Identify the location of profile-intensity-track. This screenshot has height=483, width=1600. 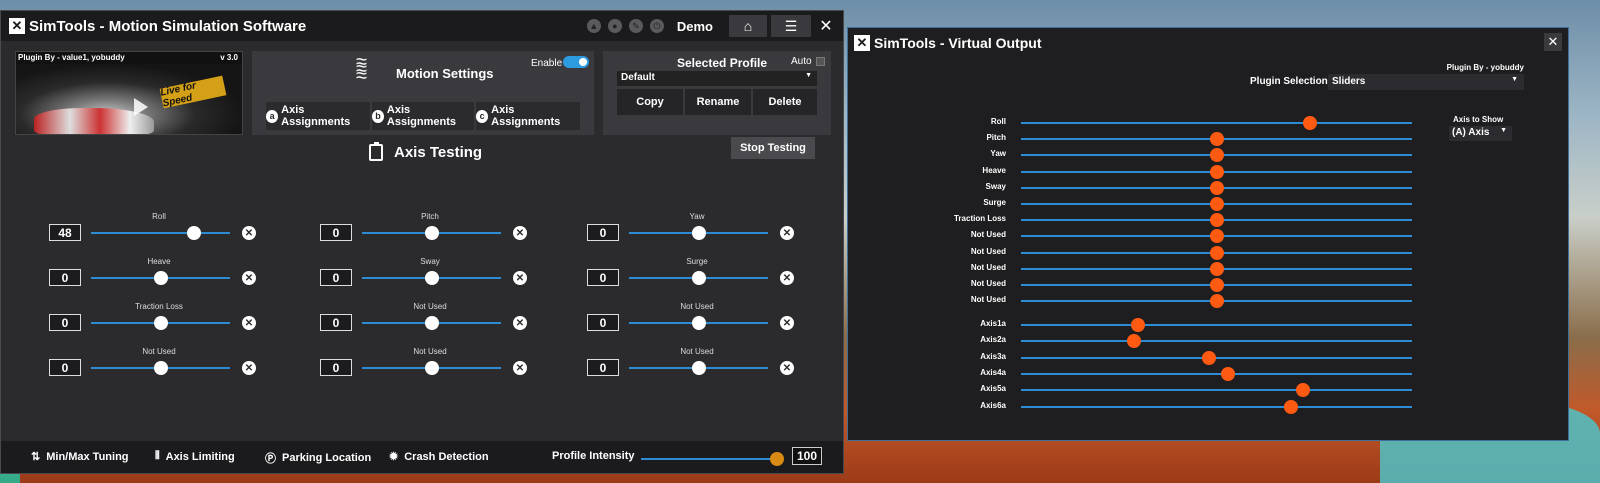
(709, 459).